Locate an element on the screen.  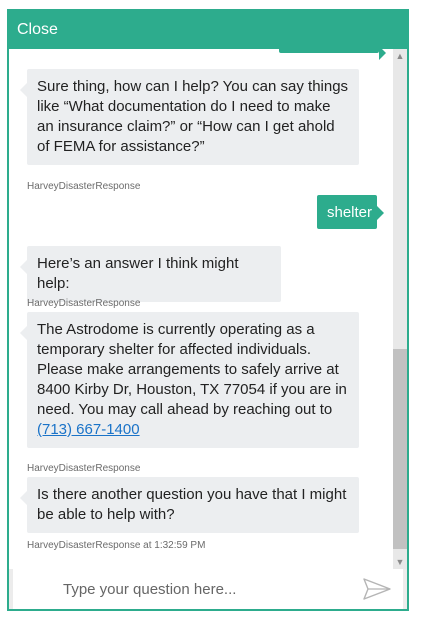
user-message-text: shelter is located at coordinates (350, 212).